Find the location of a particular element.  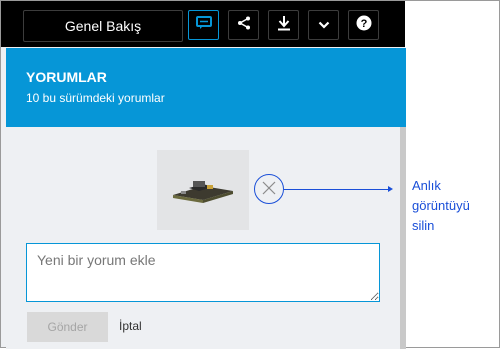

download-button is located at coordinates (283, 25).